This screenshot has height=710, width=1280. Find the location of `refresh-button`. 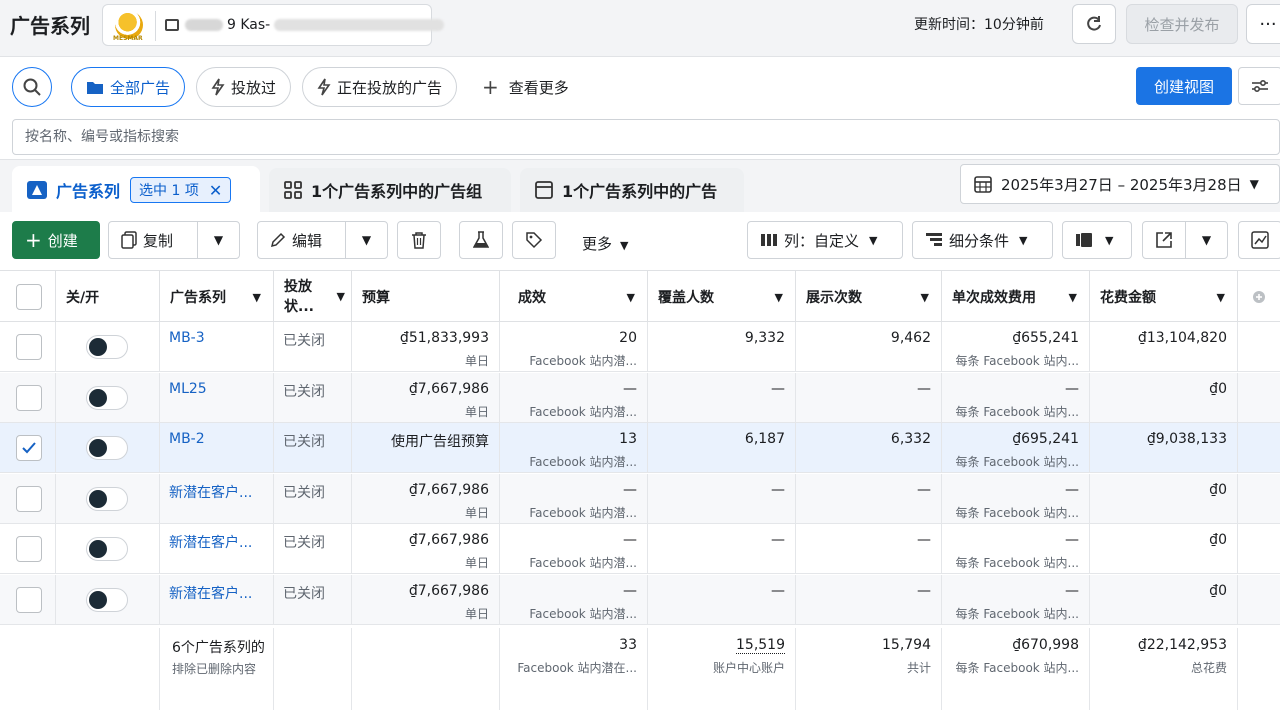

refresh-button is located at coordinates (1094, 24).